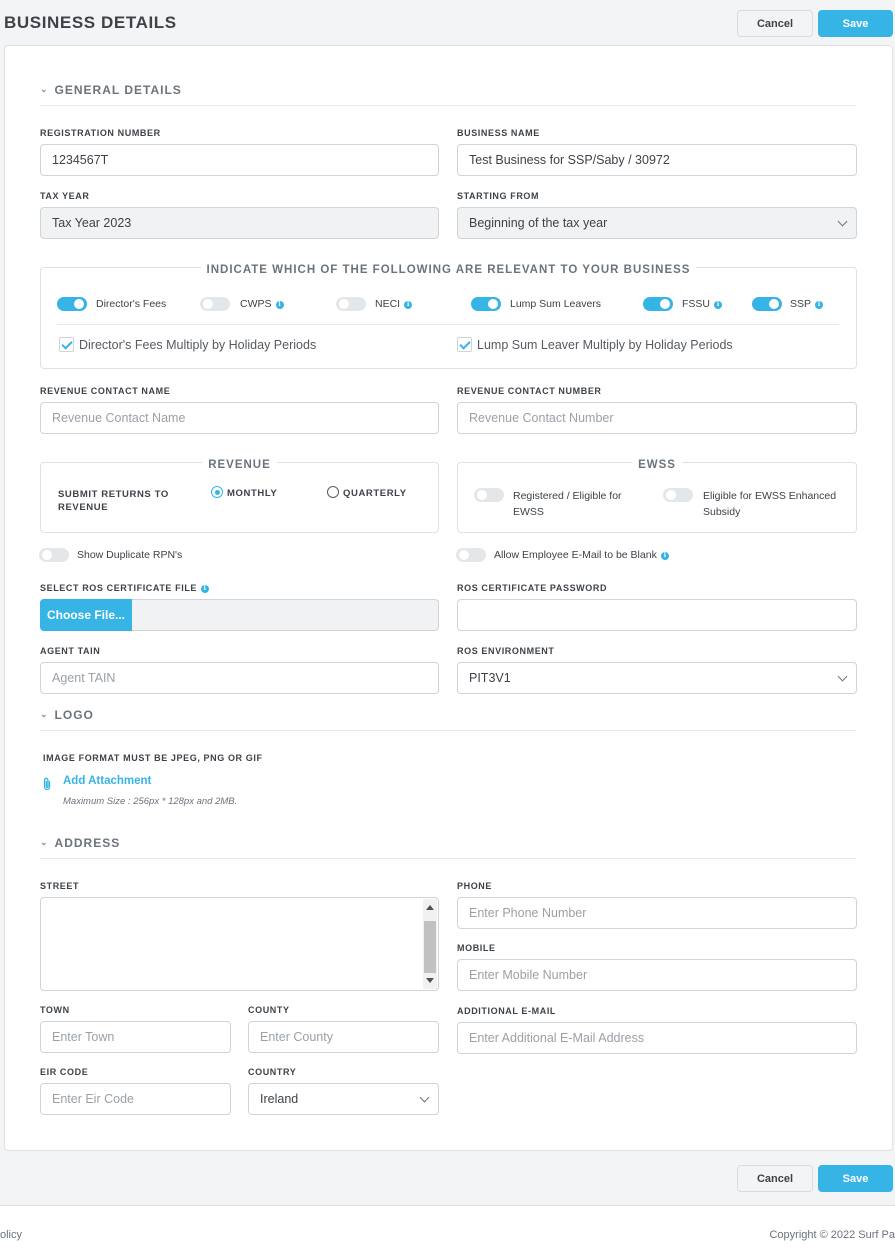  Describe the element at coordinates (657, 913) in the screenshot. I see `phone-input: Enter Phone Number` at that location.